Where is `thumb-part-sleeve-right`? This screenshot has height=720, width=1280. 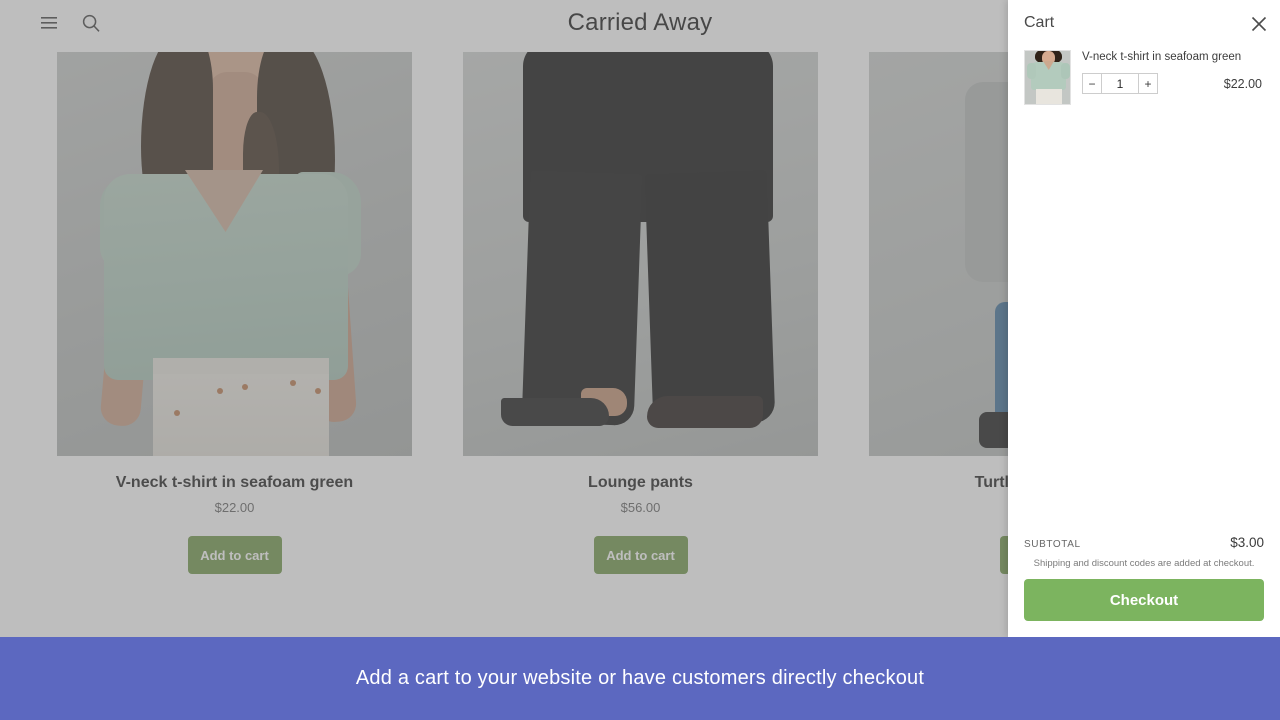 thumb-part-sleeve-right is located at coordinates (1065, 71).